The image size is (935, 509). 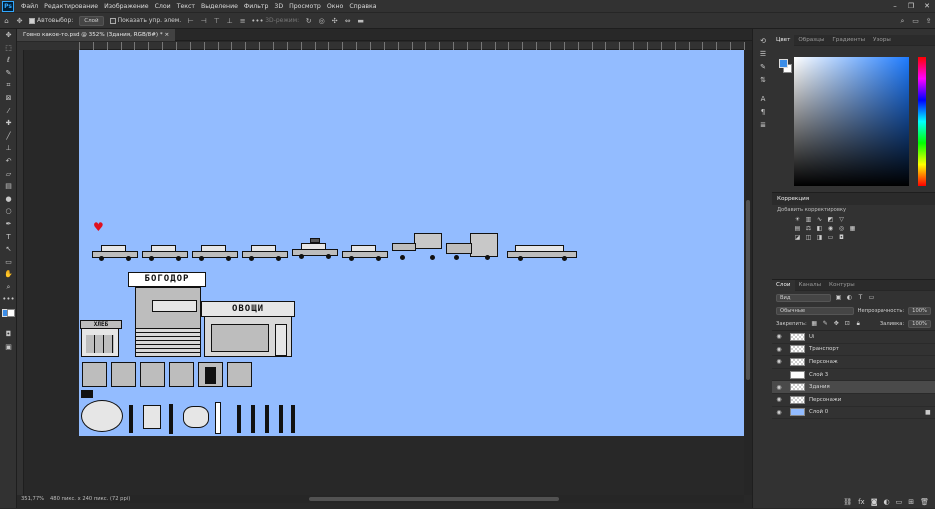 What do you see at coordinates (8, 199) in the screenshot?
I see `blur-icon: ●` at bounding box center [8, 199].